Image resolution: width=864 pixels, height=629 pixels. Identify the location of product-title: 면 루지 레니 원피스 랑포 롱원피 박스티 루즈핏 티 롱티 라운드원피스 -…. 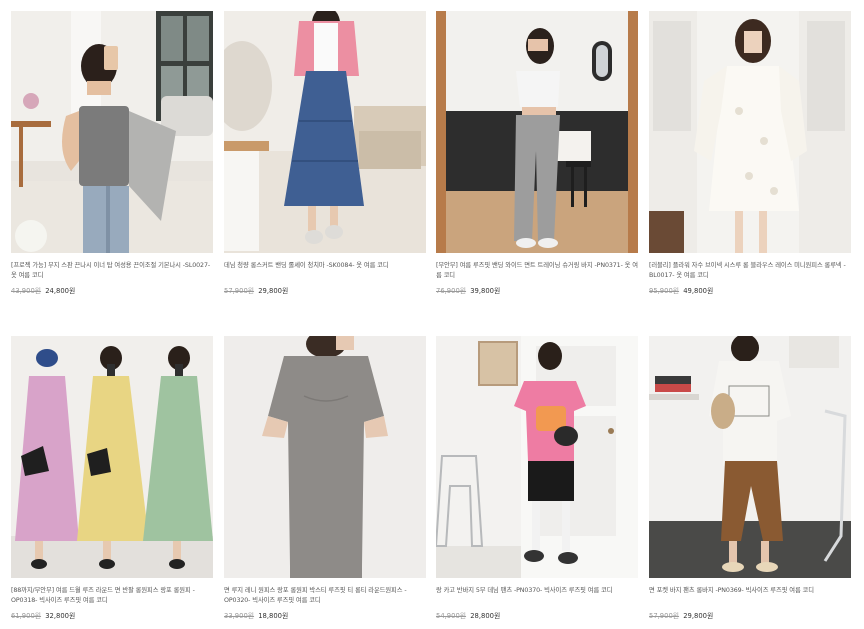
(325, 596).